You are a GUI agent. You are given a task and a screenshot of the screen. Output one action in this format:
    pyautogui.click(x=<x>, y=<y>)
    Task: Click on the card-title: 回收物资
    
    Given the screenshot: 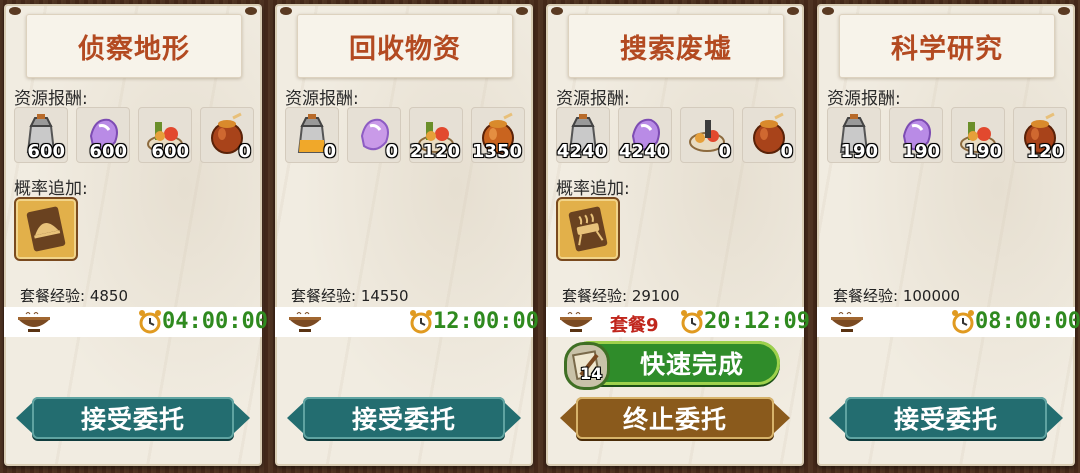 What is the action you would take?
    pyautogui.click(x=405, y=49)
    